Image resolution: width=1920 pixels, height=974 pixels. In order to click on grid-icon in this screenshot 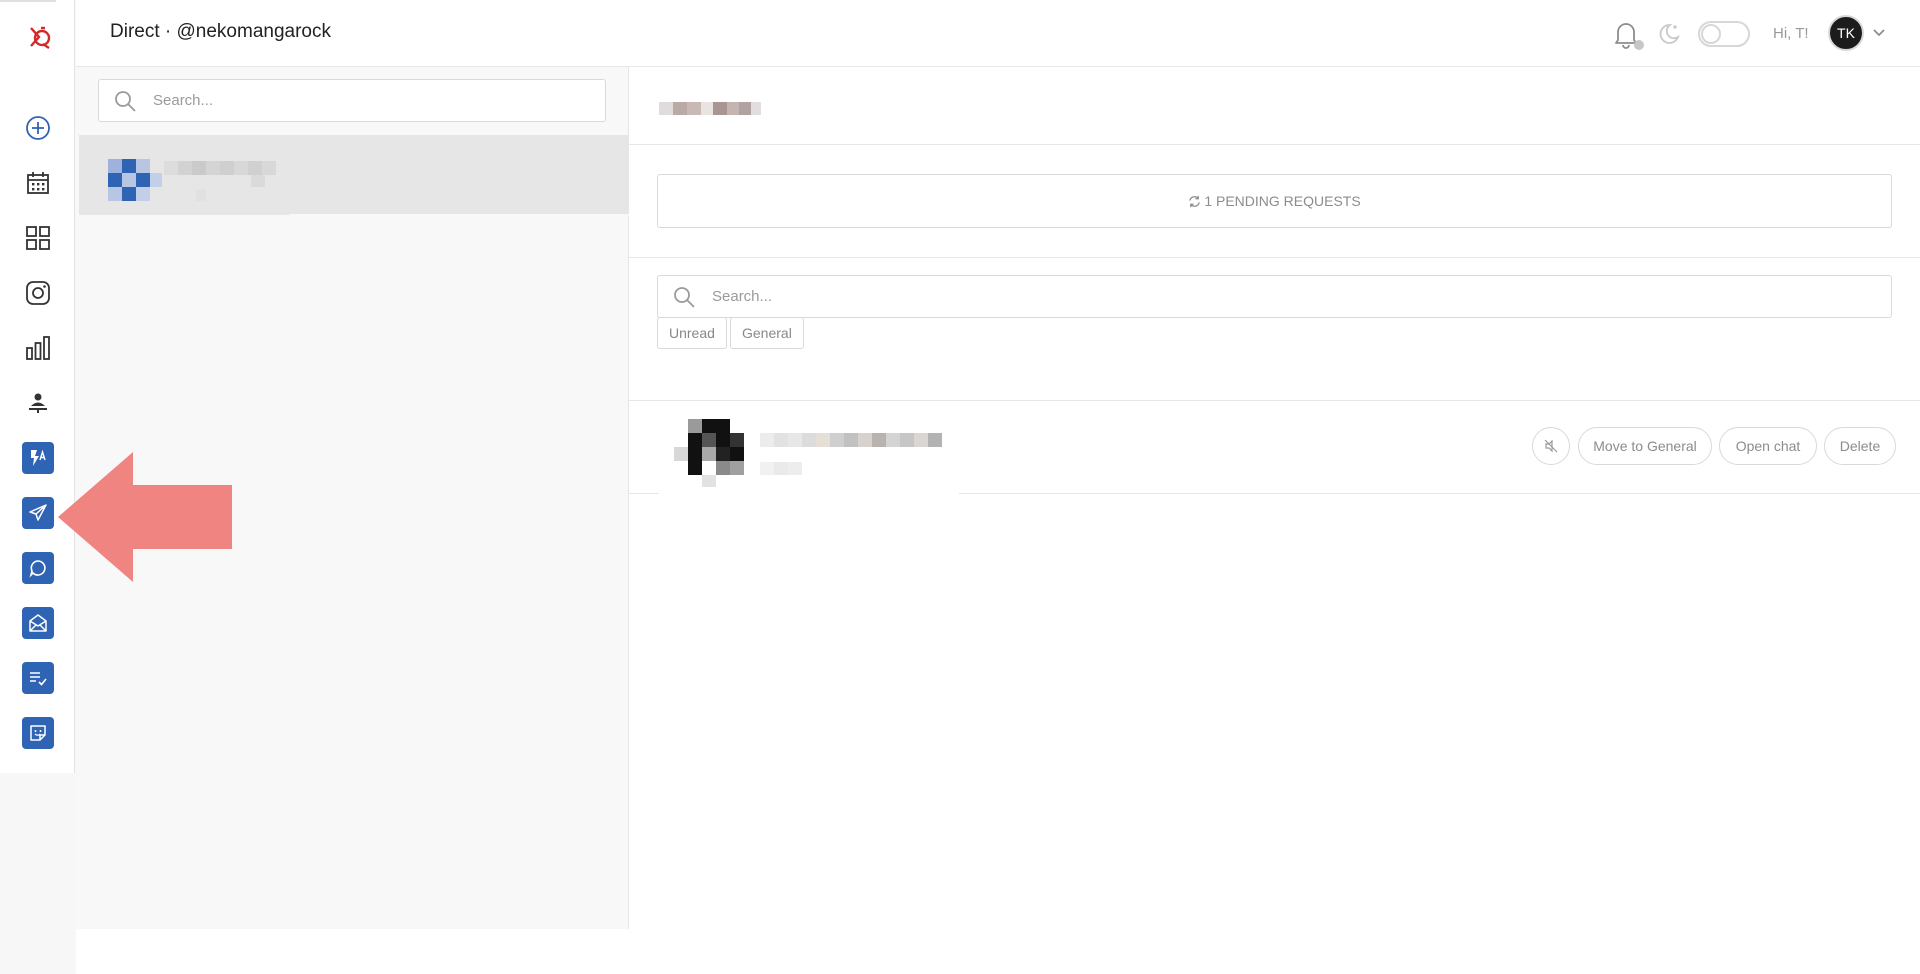, I will do `click(38, 238)`.